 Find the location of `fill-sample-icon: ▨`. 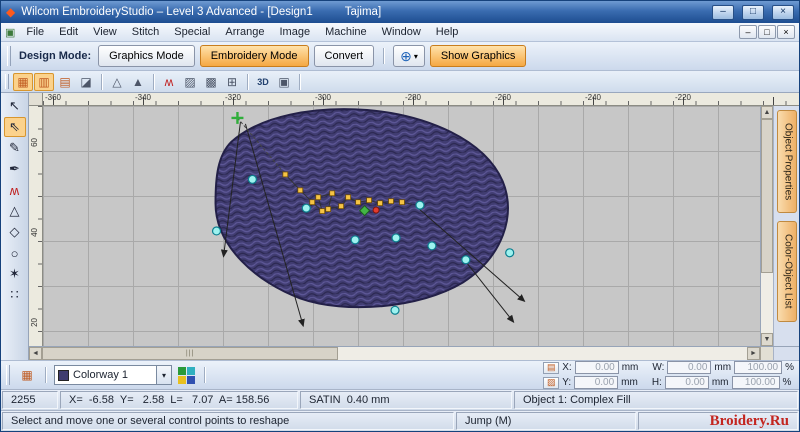

fill-sample-icon: ▨ is located at coordinates (551, 382).